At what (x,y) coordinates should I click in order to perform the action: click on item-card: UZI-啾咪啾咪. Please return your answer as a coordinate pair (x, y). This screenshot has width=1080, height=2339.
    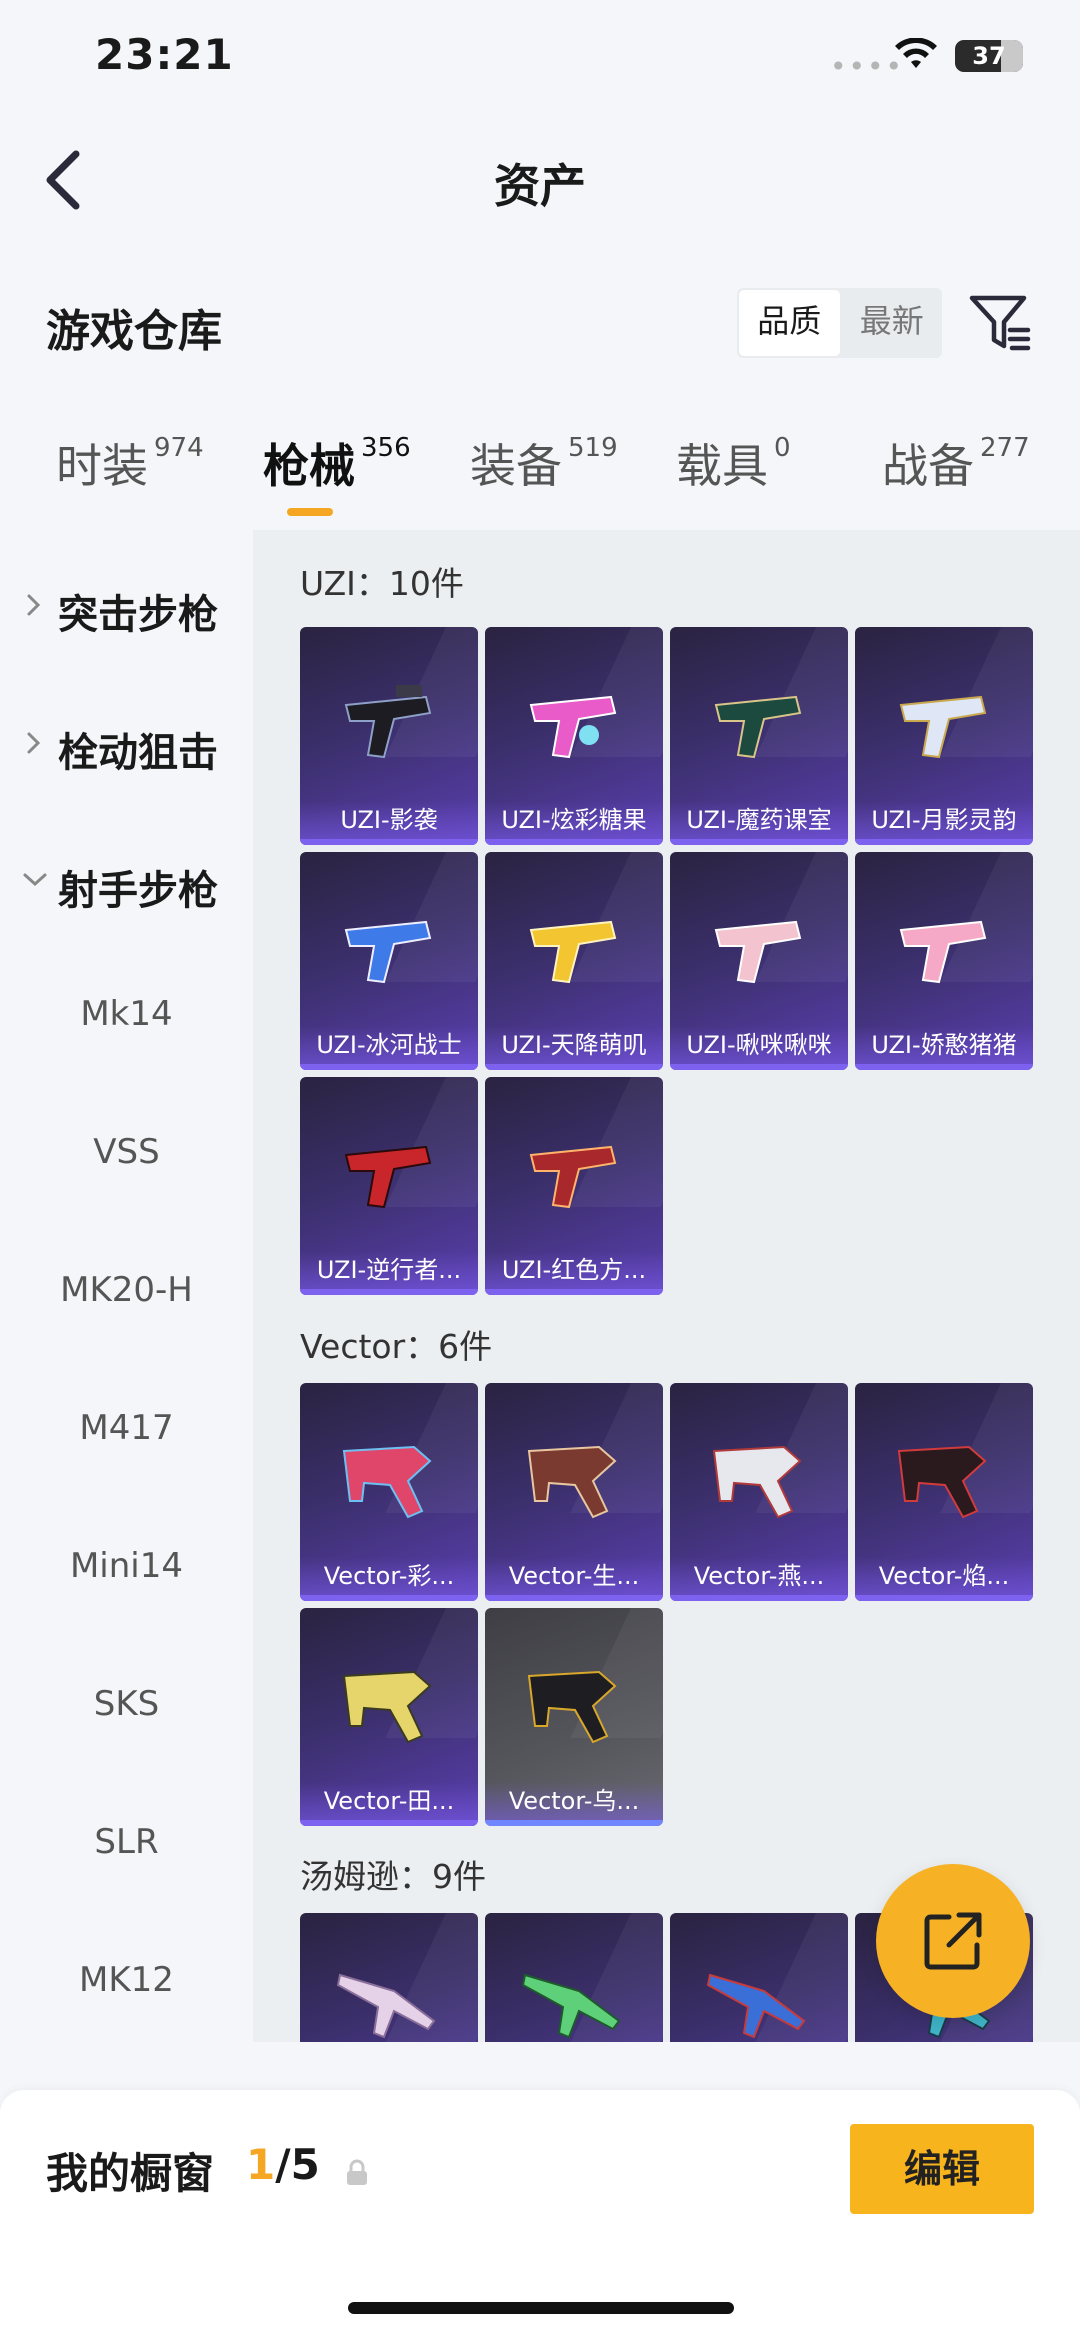
    Looking at the image, I should click on (759, 961).